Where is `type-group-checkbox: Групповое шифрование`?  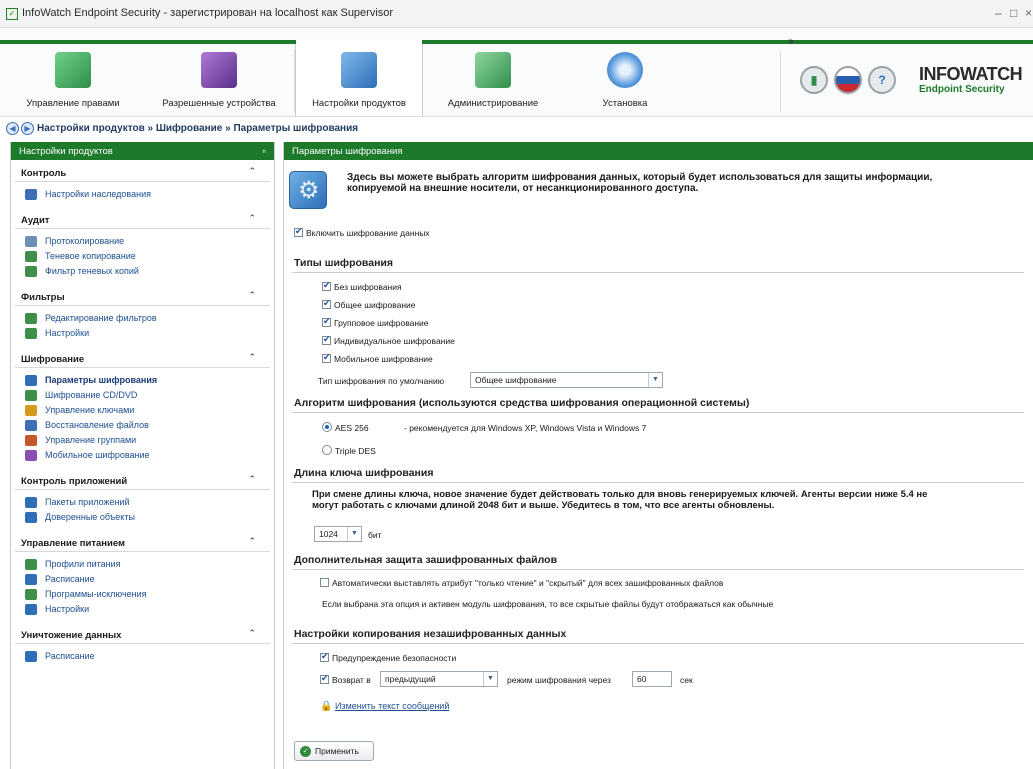 type-group-checkbox: Групповое шифрование is located at coordinates (375, 322).